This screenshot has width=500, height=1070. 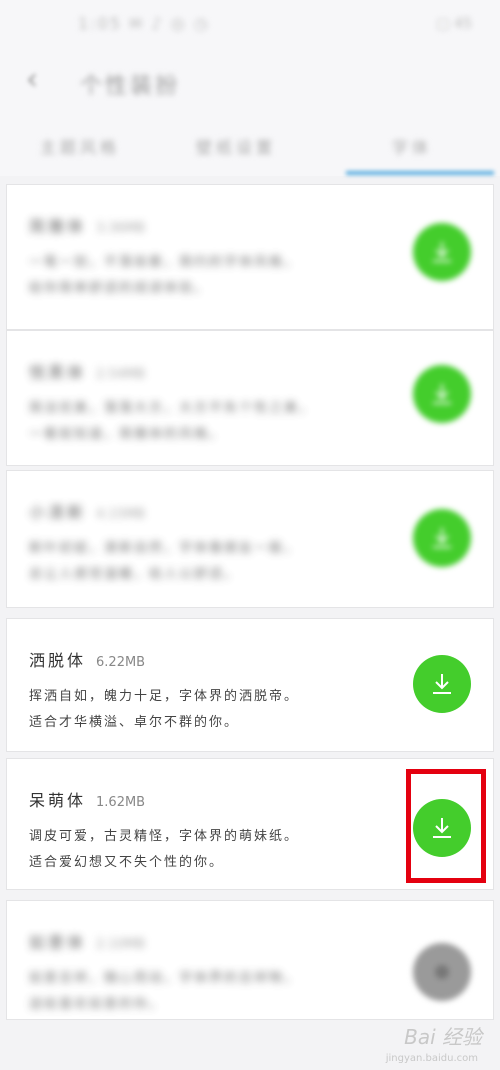 What do you see at coordinates (454, 24) in the screenshot?
I see `status-right: ▢ 45` at bounding box center [454, 24].